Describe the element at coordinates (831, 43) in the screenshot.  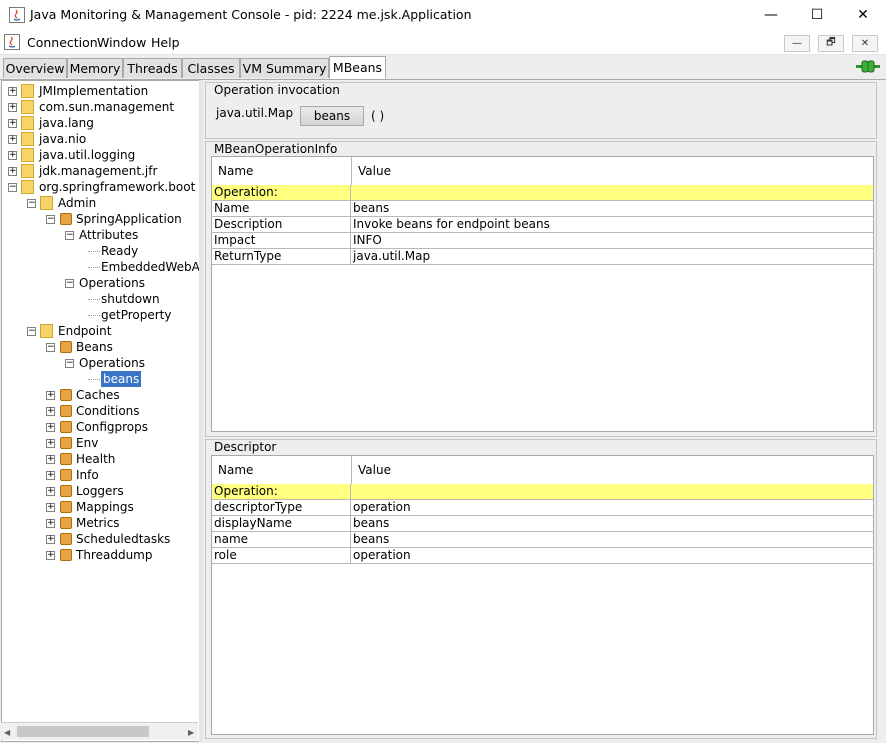
I see `internal-restore-button: 🗗` at that location.